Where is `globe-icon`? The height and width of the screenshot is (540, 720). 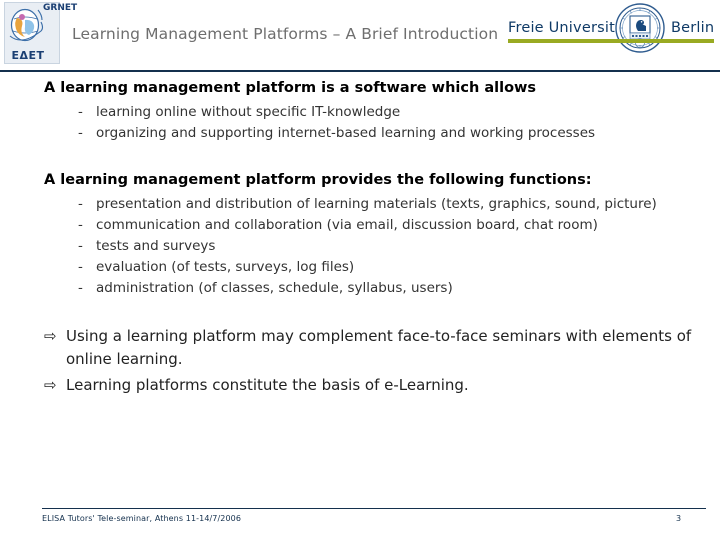
globe-icon is located at coordinates (26, 25).